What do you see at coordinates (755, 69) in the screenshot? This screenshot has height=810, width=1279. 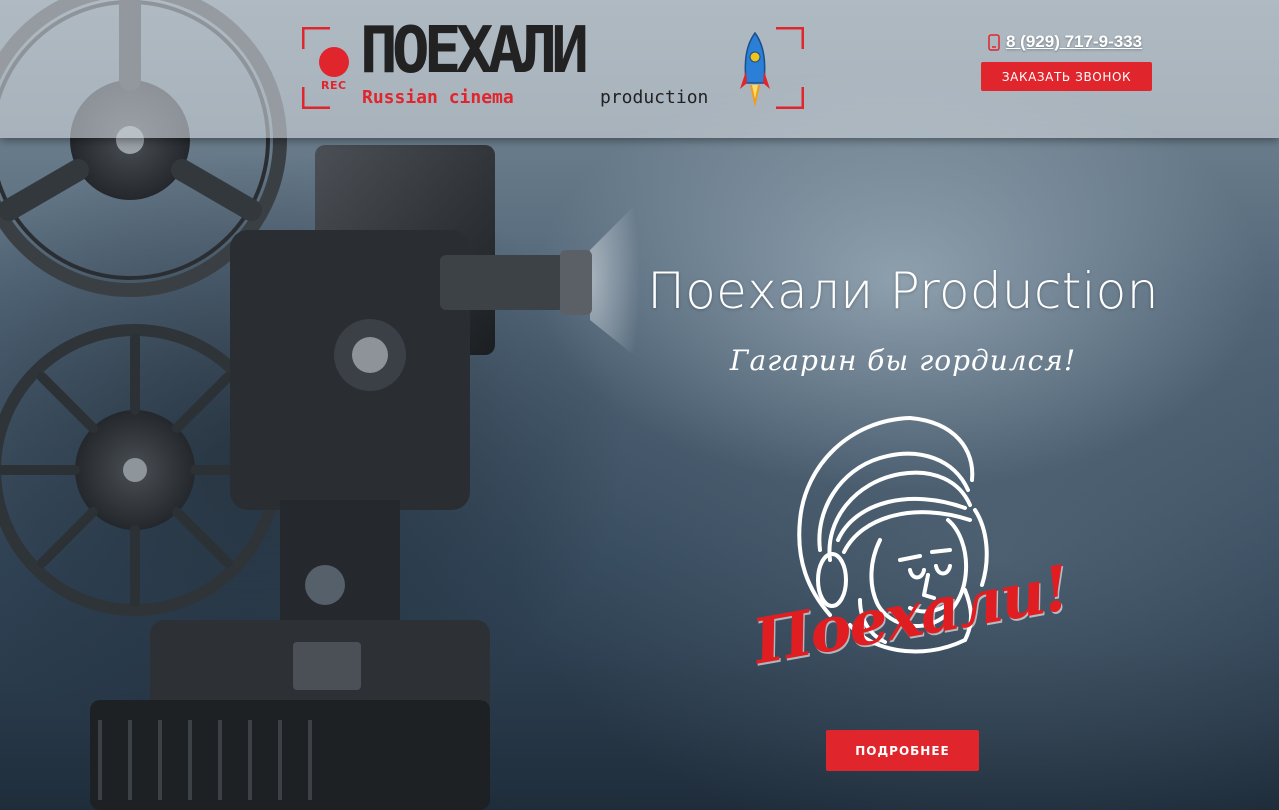 I see `rocket-icon` at bounding box center [755, 69].